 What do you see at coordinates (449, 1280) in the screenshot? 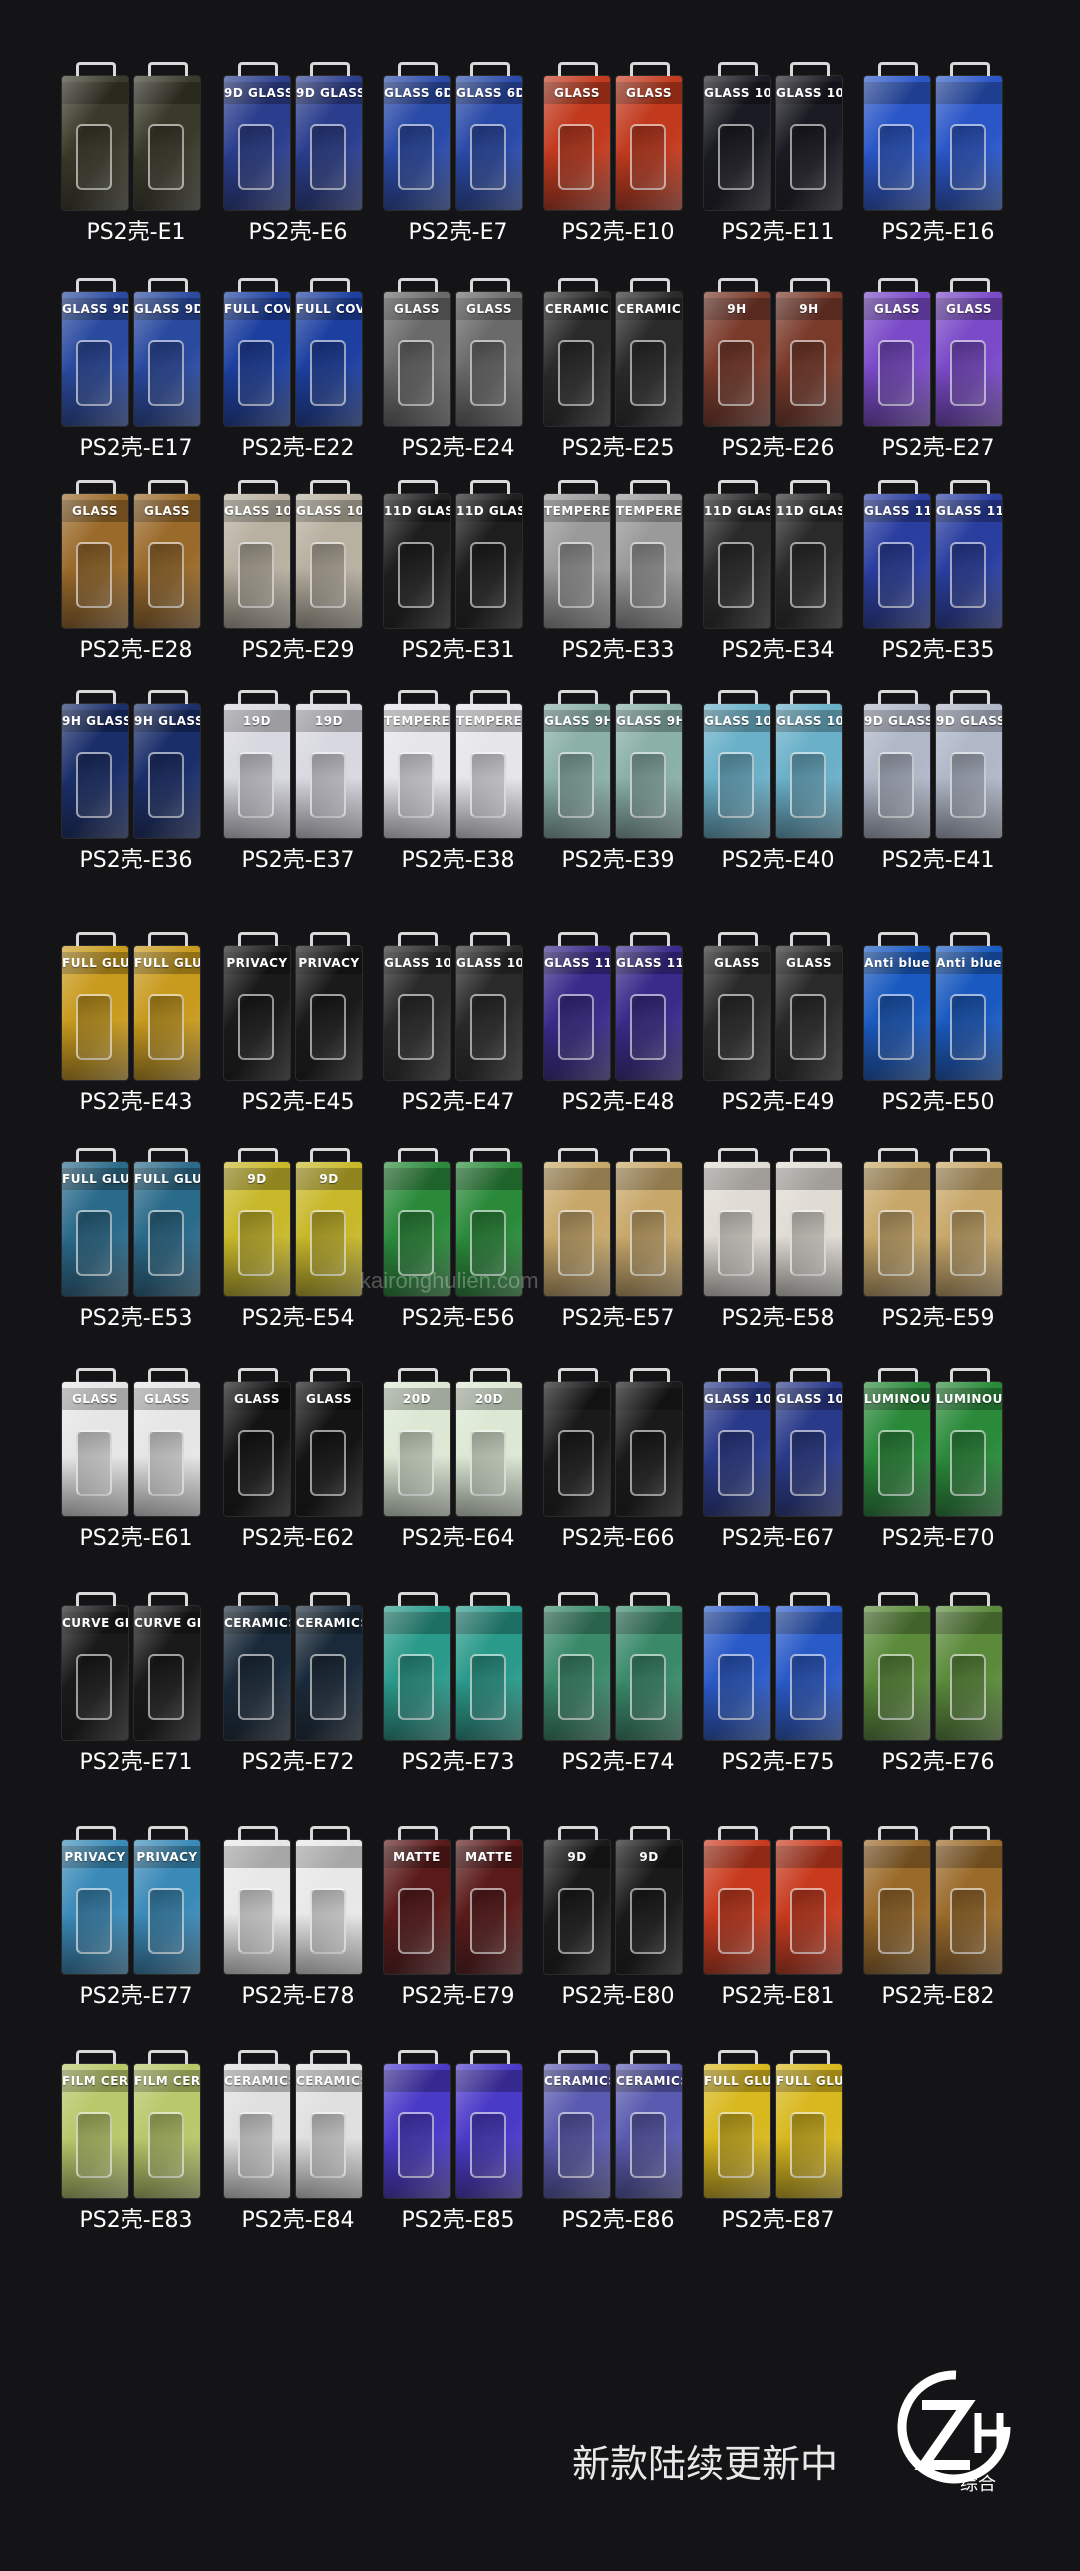
I see `watermark-text: kaironghulien.com` at bounding box center [449, 1280].